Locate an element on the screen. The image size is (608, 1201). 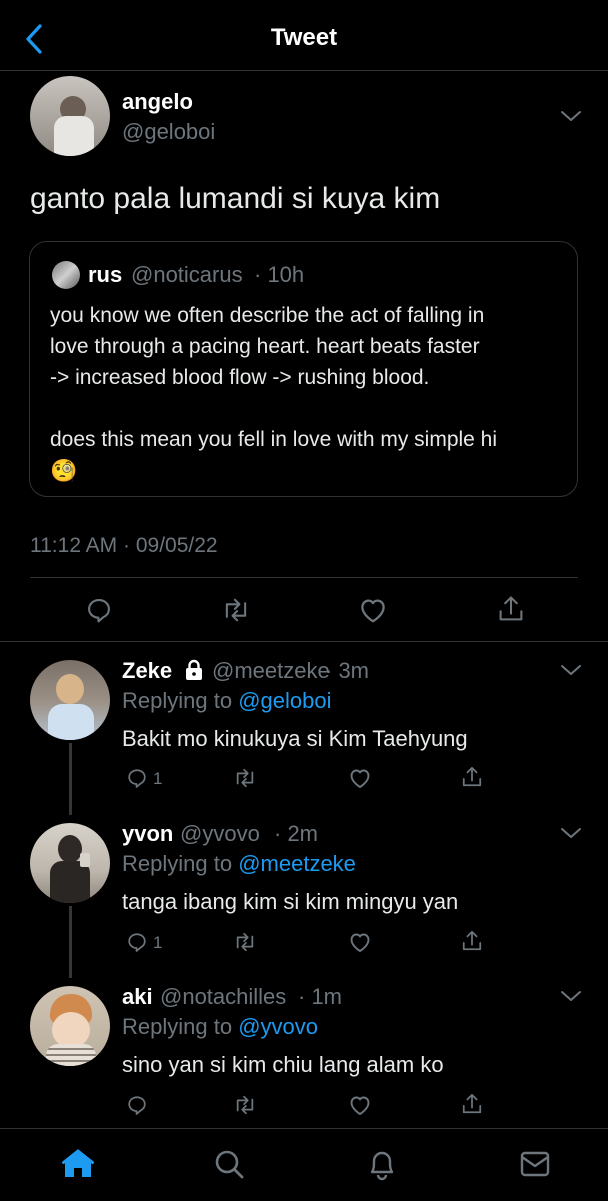
actions-divider is located at coordinates (304, 641).